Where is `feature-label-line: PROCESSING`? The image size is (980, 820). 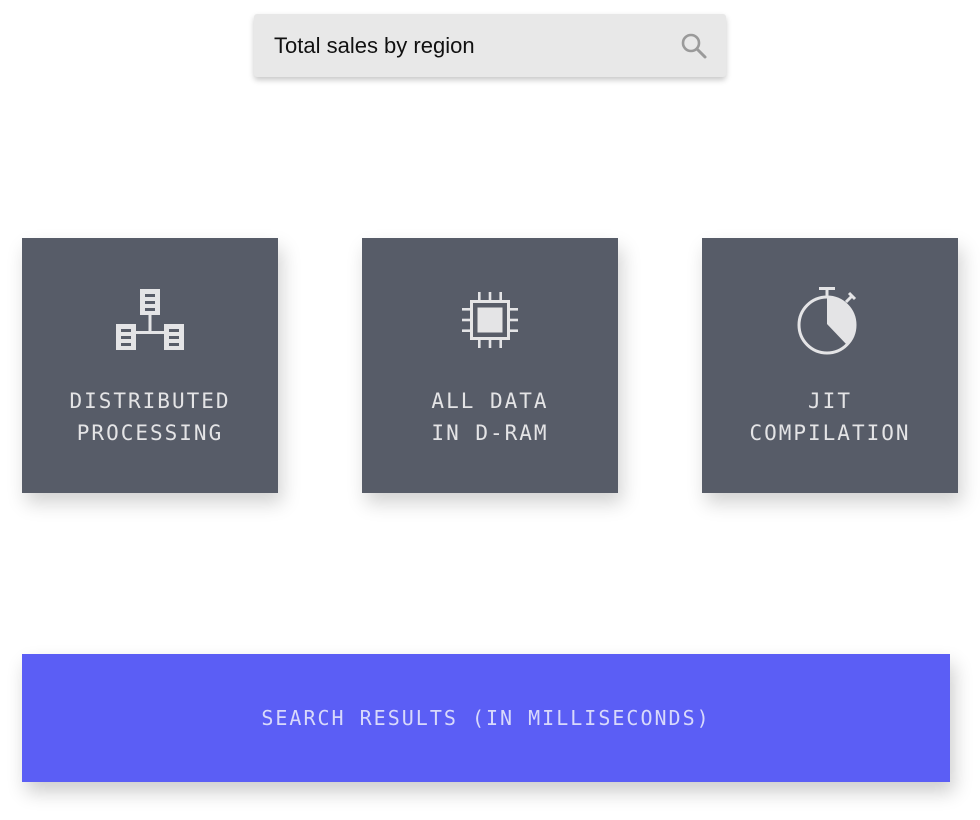
feature-label-line: PROCESSING is located at coordinates (150, 433).